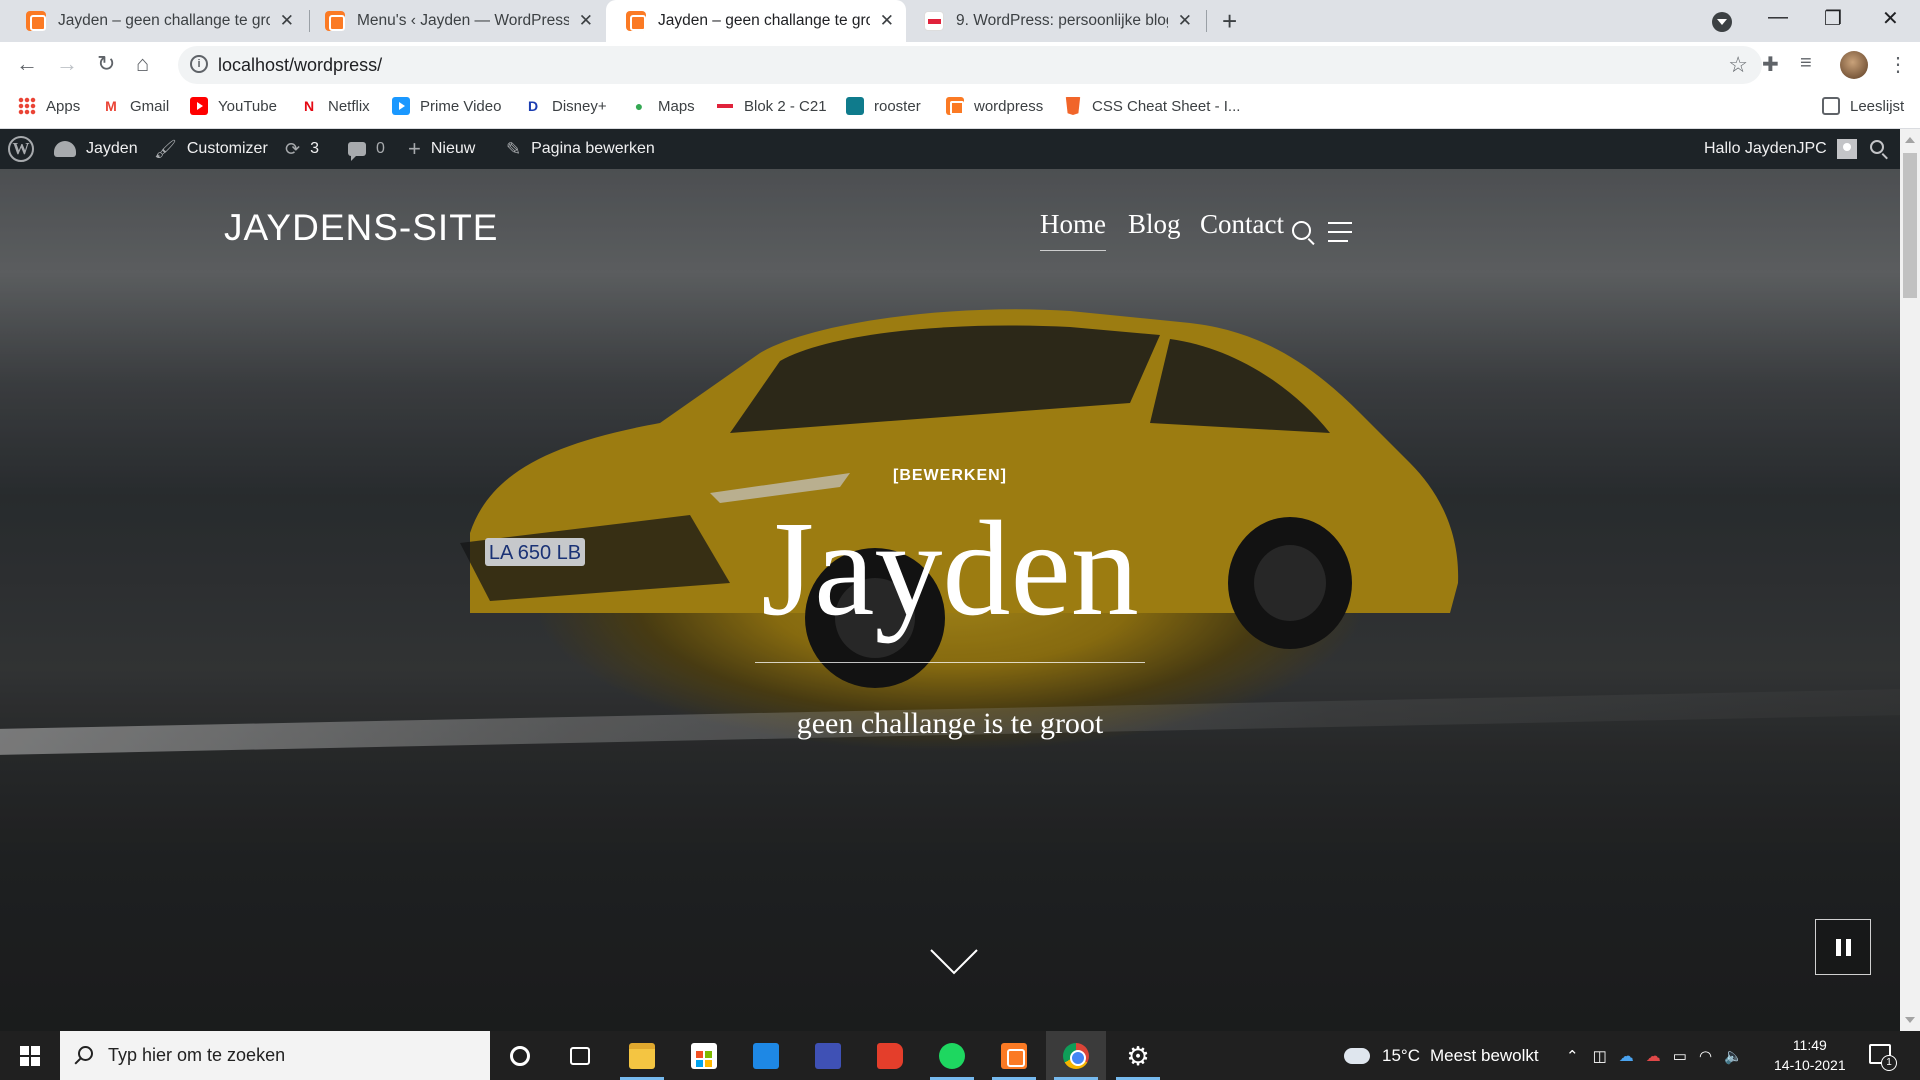 The width and height of the screenshot is (1920, 1080). What do you see at coordinates (211, 149) in the screenshot?
I see `customizer-link: 🖌 Customizer` at bounding box center [211, 149].